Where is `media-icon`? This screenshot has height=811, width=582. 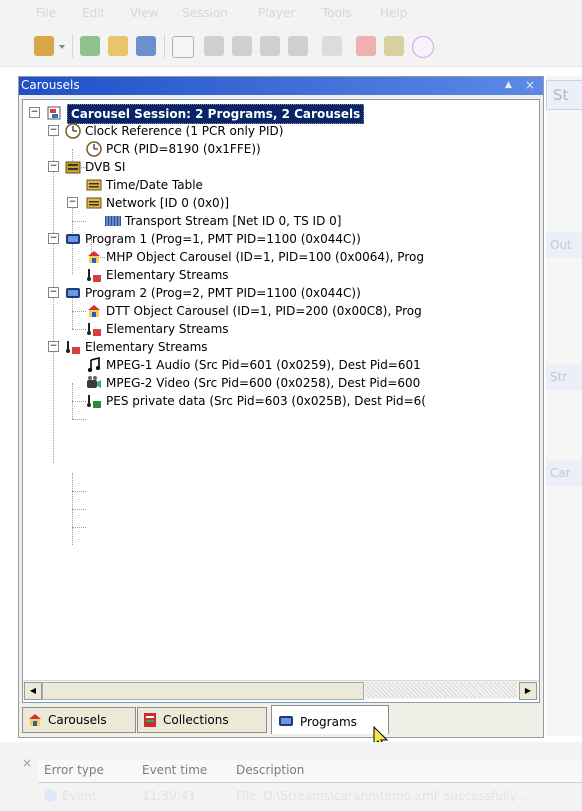
media-icon is located at coordinates (394, 46).